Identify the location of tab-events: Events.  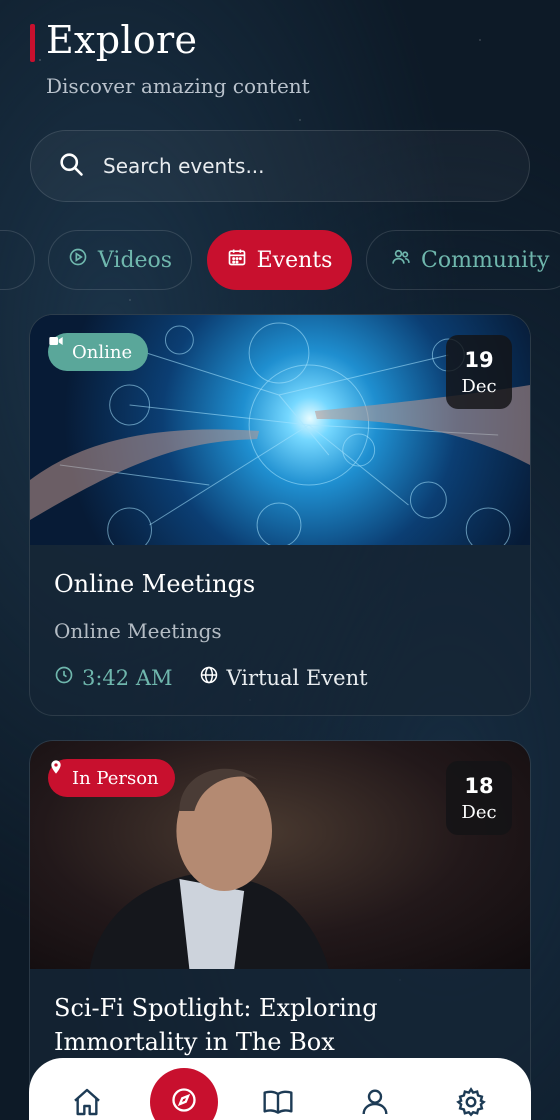
(279, 260).